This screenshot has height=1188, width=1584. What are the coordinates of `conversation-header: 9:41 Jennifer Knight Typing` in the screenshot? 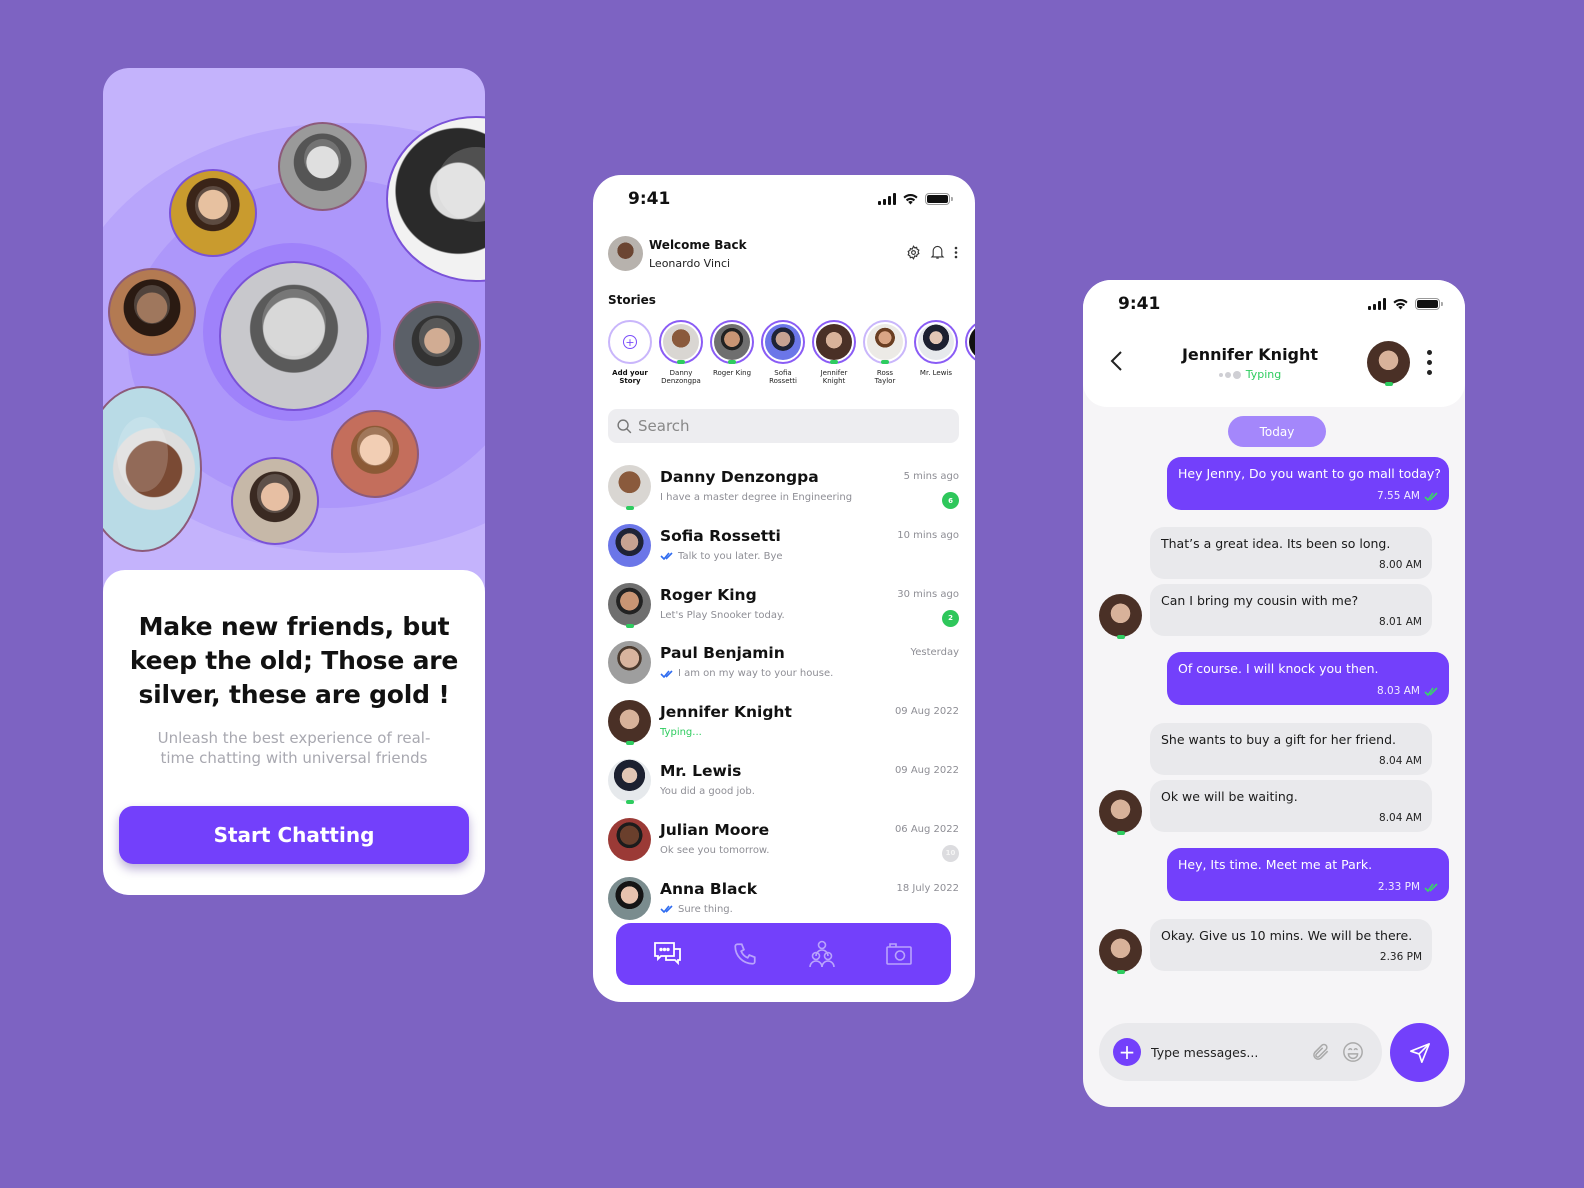 It's located at (1274, 343).